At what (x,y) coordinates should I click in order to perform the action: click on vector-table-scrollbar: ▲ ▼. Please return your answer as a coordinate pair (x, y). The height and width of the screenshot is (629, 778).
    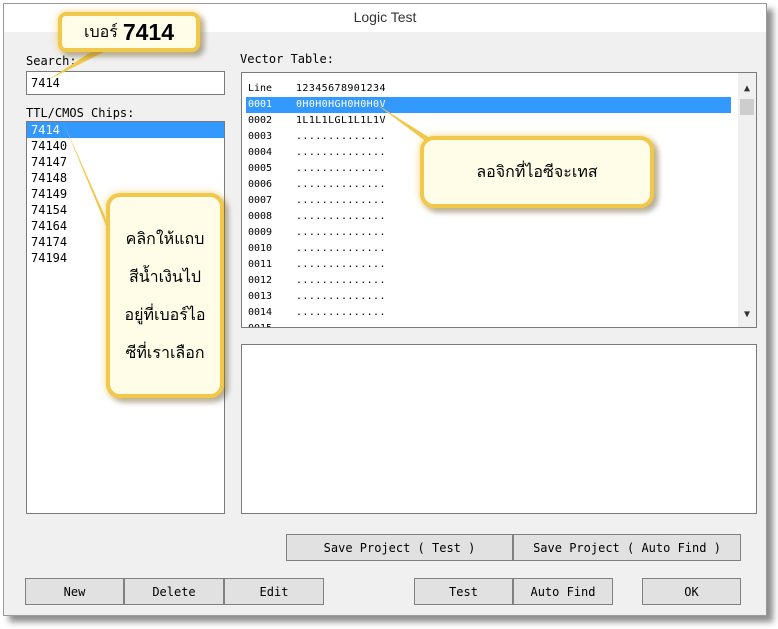
    Looking at the image, I should click on (747, 200).